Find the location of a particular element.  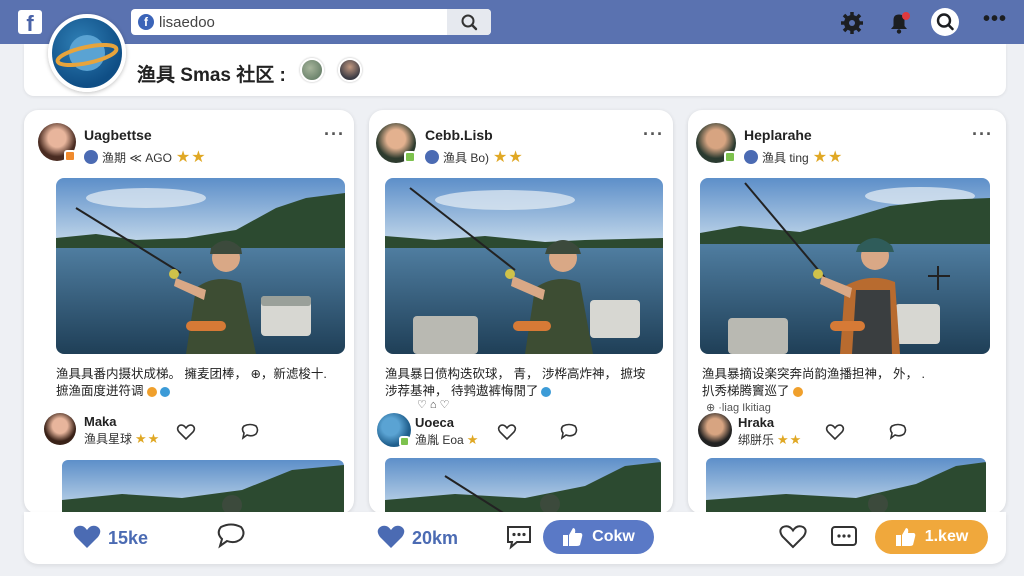

profile-search-button is located at coordinates (945, 22).